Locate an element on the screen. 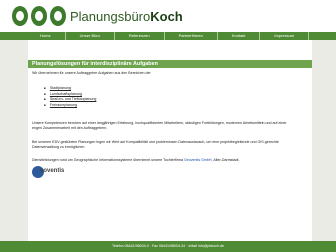 Image resolution: width=336 pixels, height=252 pixels. logo-icon is located at coordinates (40, 16).